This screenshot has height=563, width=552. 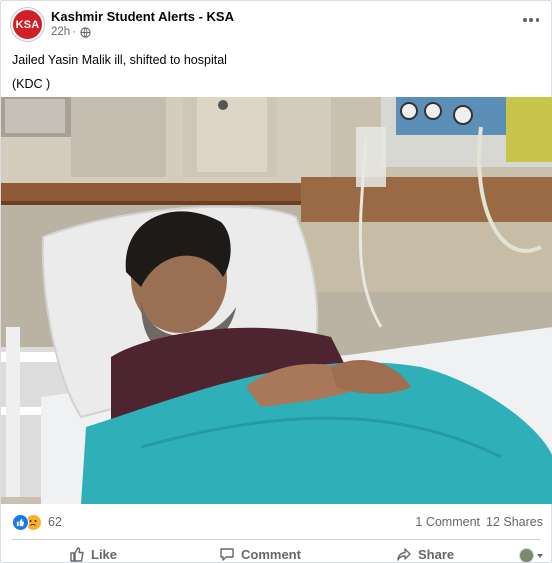 I want to click on more-horizontal-icon, so click(x=531, y=20).